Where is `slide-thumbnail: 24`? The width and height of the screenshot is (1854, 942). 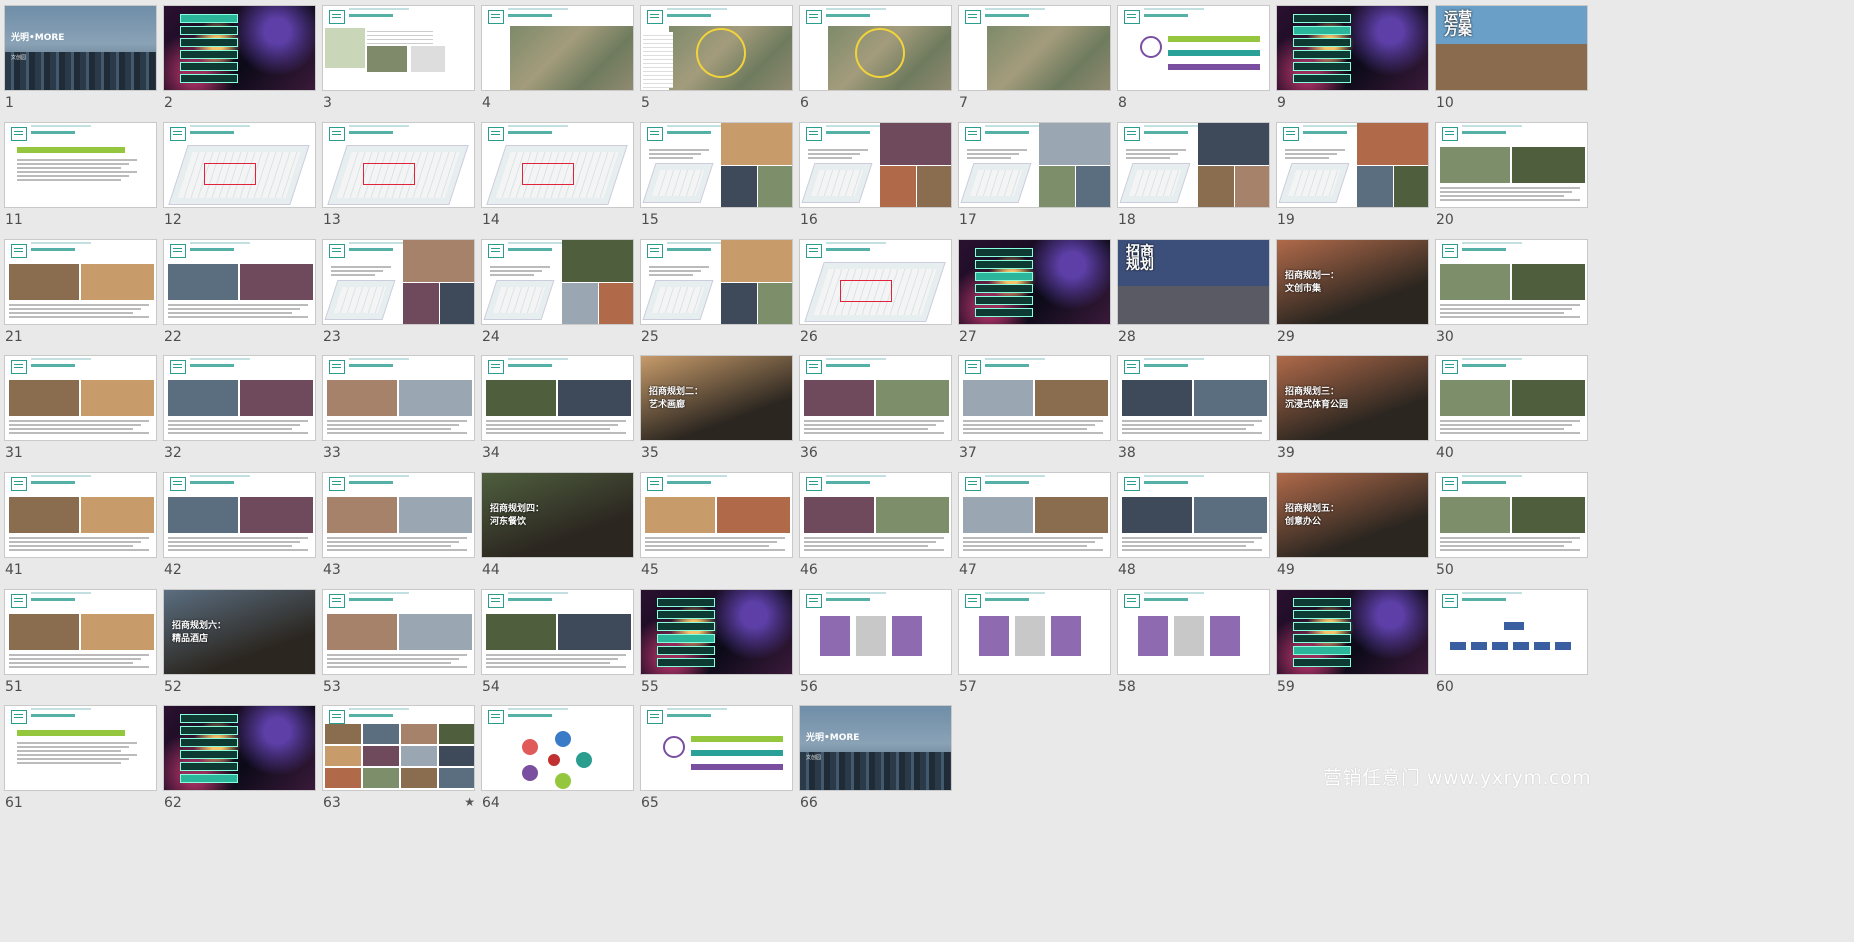 slide-thumbnail: 24 is located at coordinates (558, 292).